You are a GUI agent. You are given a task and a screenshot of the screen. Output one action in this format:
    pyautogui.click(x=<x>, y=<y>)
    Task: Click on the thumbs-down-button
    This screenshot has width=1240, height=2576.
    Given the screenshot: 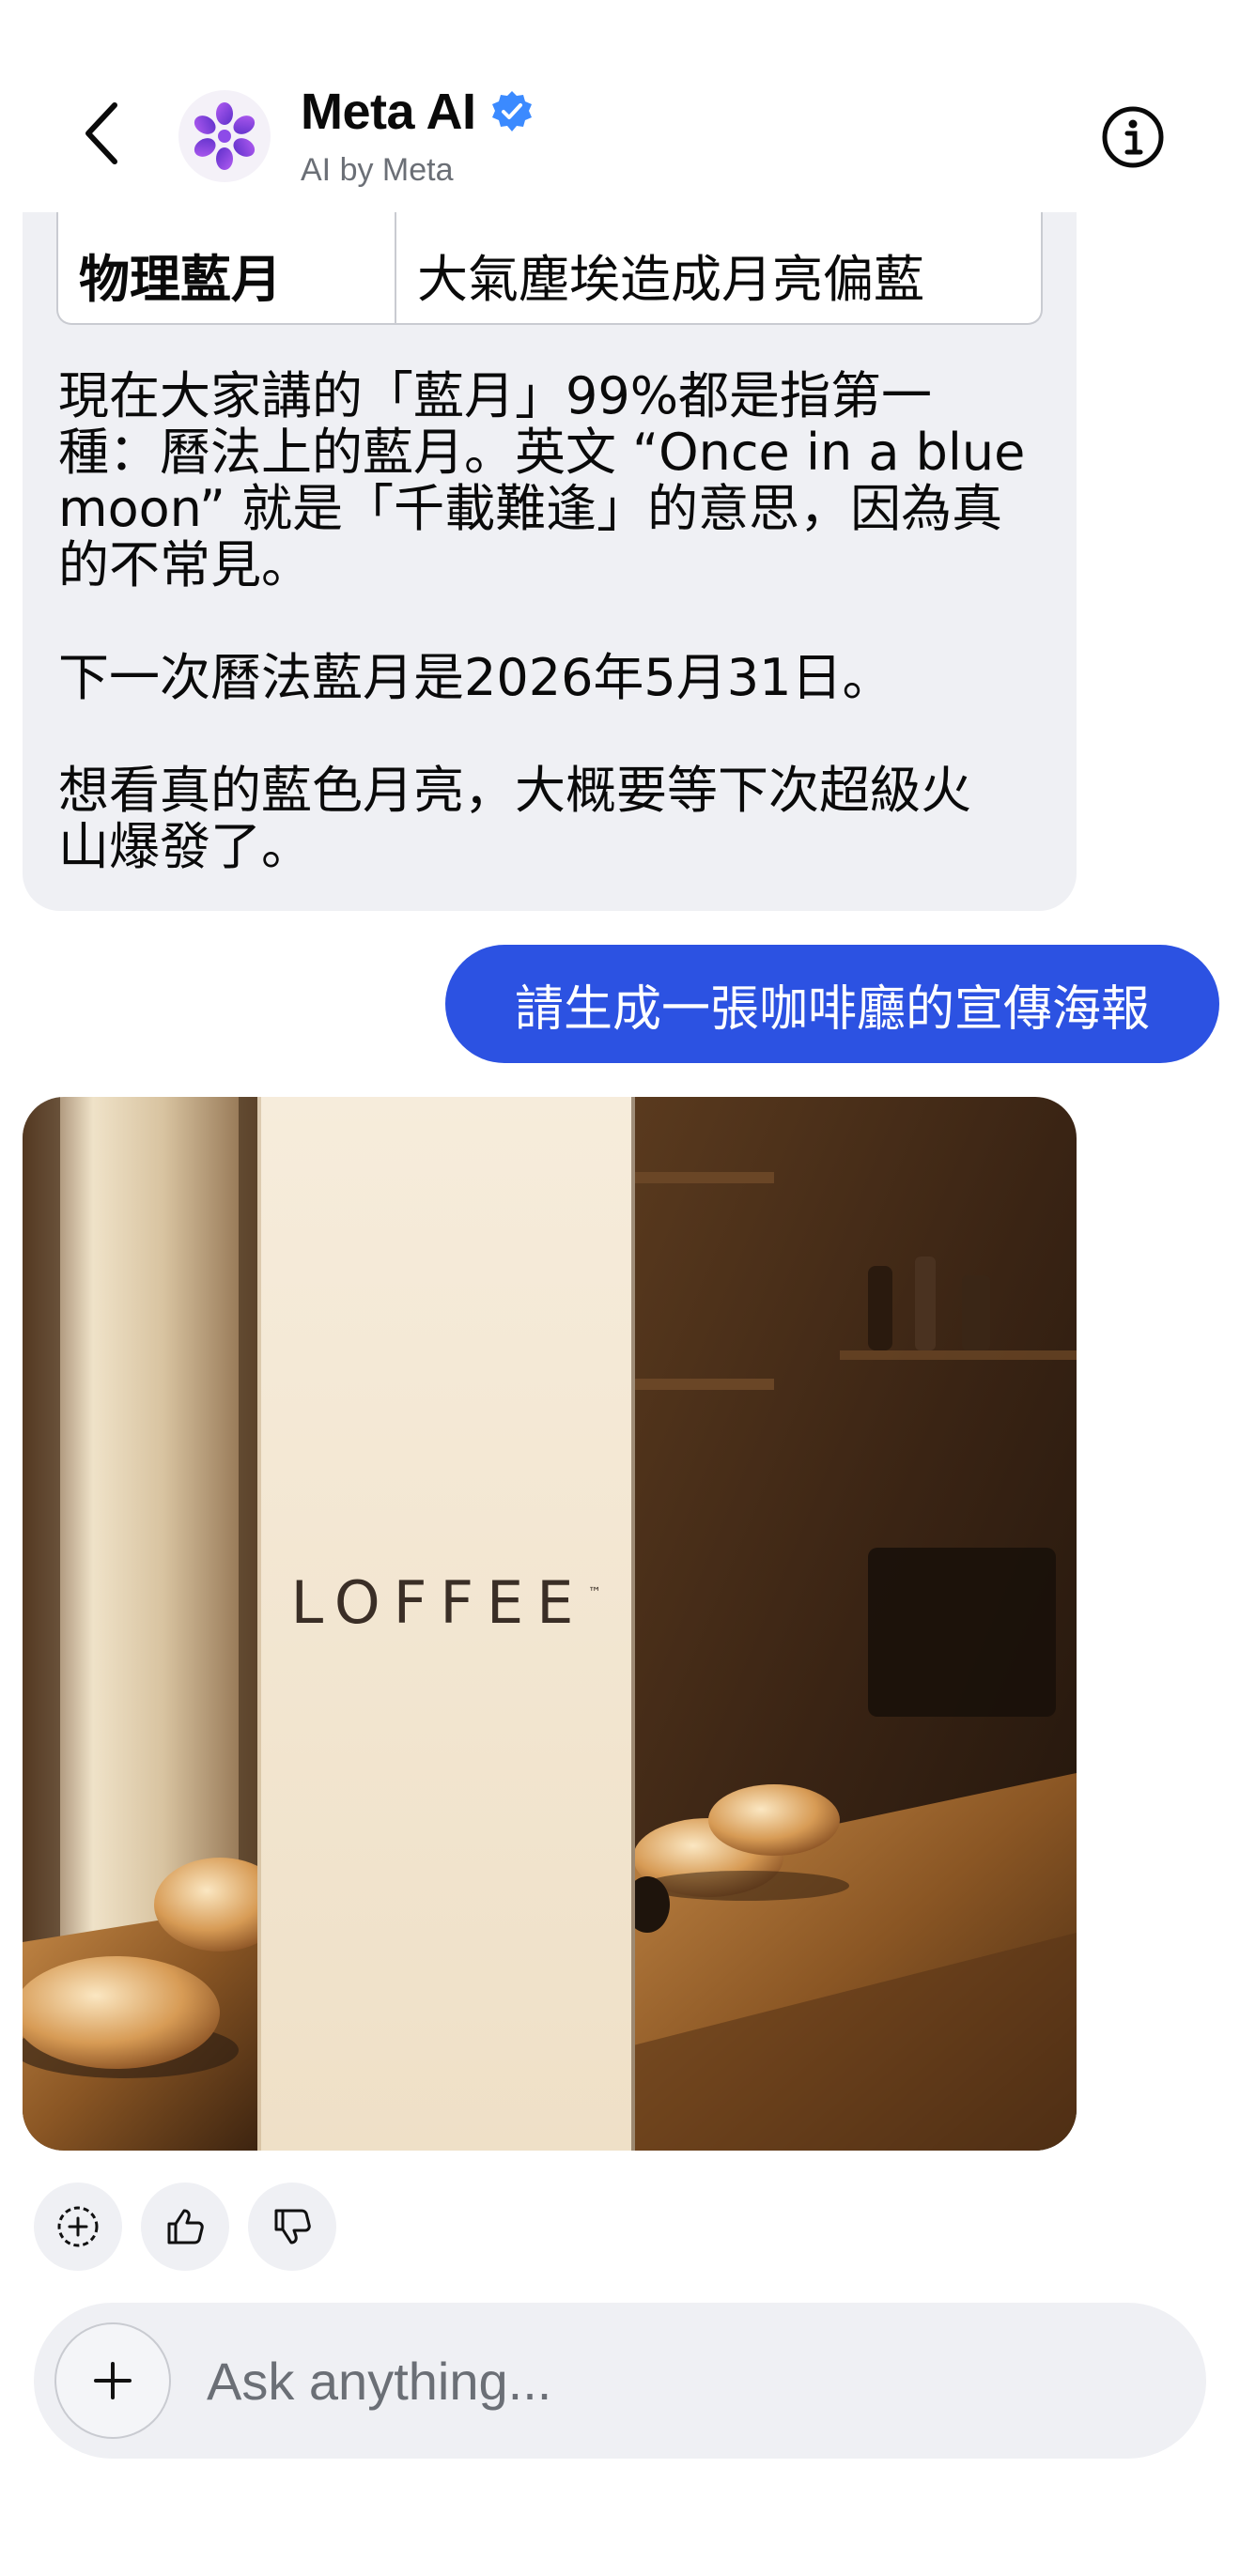 What is the action you would take?
    pyautogui.click(x=292, y=2227)
    